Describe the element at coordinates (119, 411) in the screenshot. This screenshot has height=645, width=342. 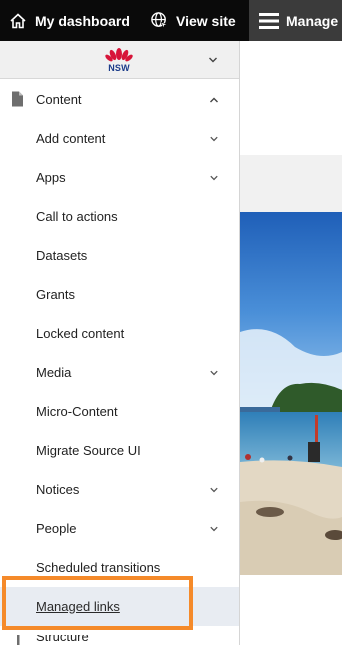
I see `menu-item-micro-content: Micro-Content` at that location.